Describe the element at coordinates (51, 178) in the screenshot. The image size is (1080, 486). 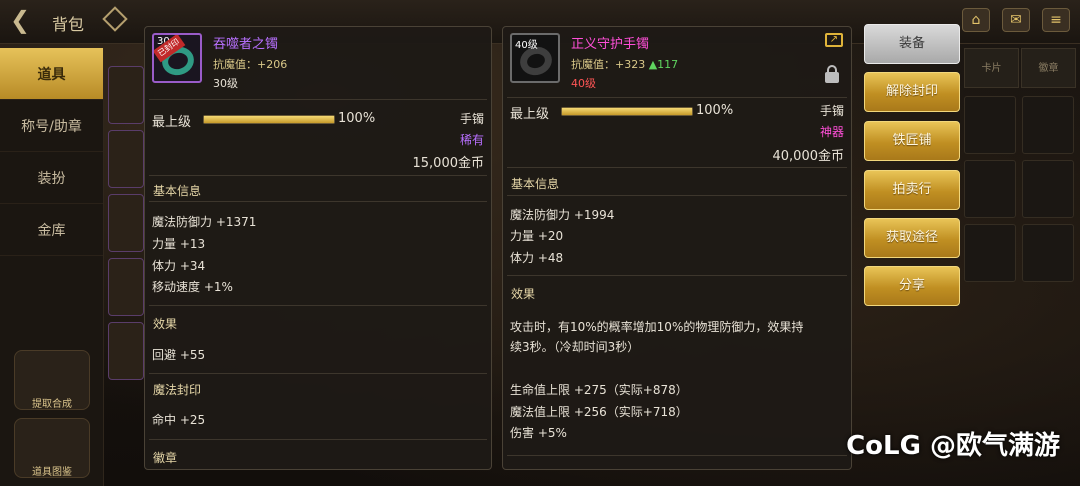
I see `nav-item-avatar: 装扮` at that location.